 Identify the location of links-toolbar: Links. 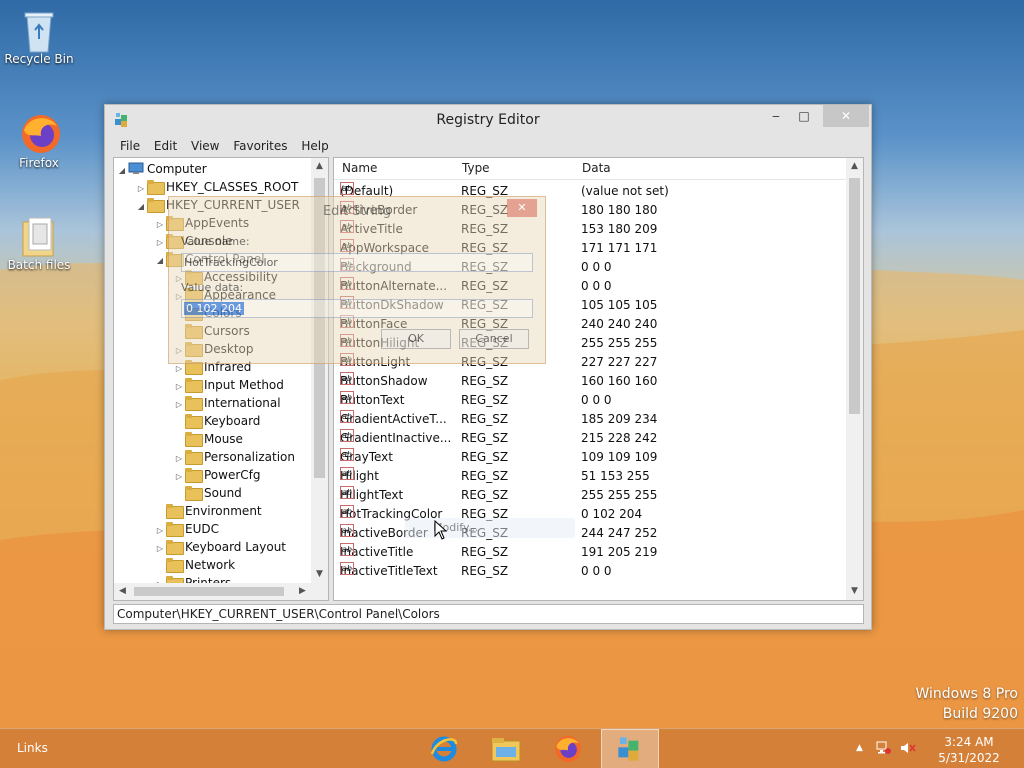
(32, 748).